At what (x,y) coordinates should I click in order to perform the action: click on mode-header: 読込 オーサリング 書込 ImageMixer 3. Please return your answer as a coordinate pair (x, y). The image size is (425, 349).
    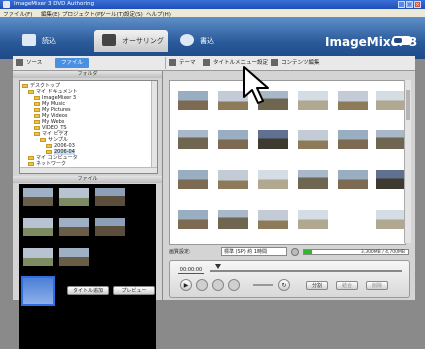
    Looking at the image, I should click on (212, 38).